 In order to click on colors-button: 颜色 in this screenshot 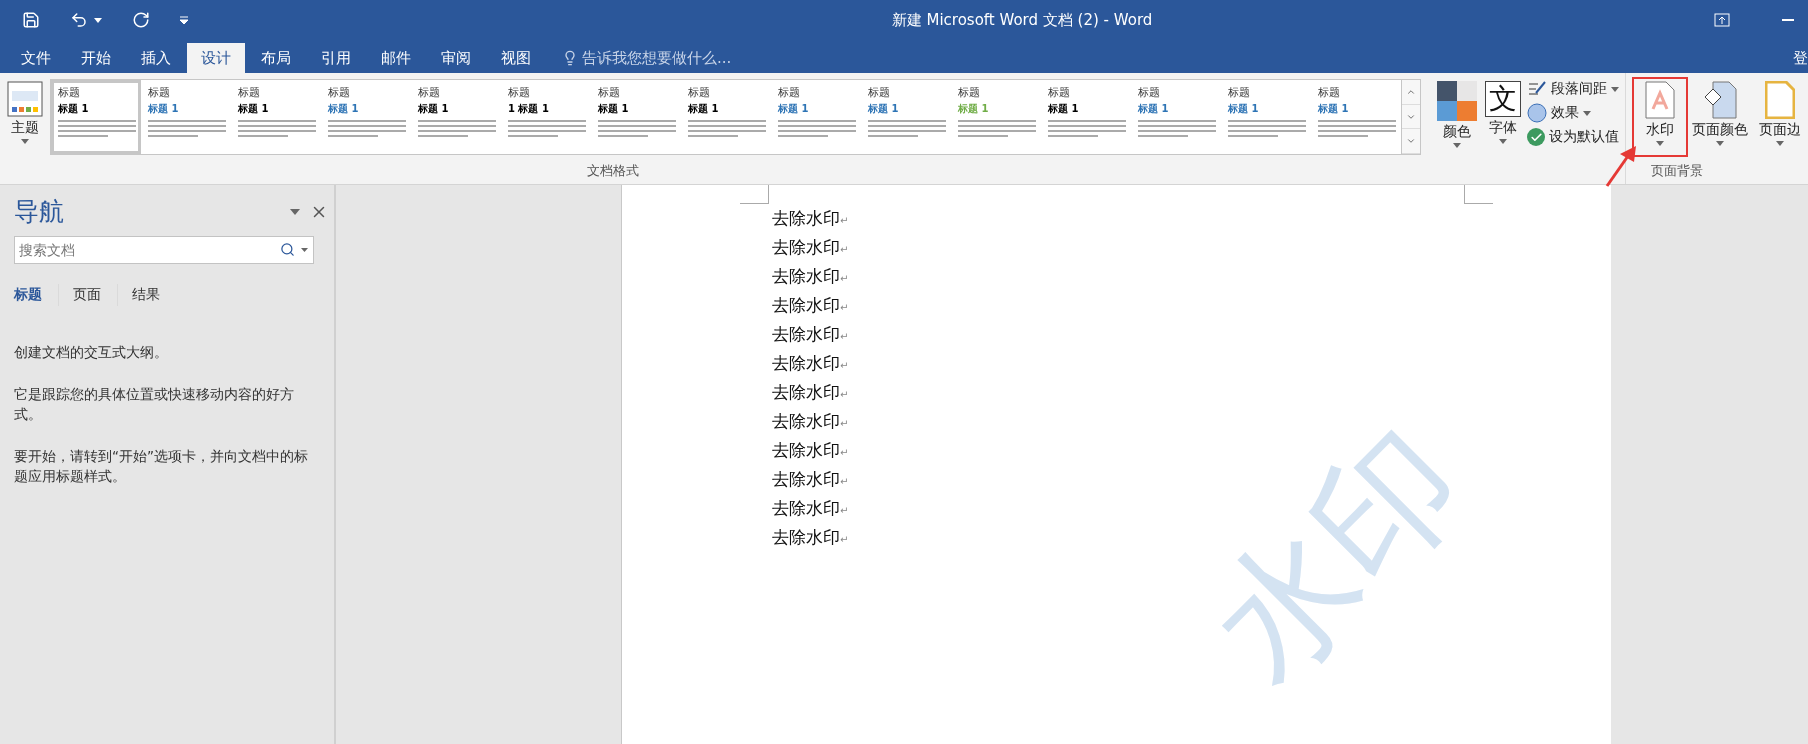, I will do `click(1457, 117)`.